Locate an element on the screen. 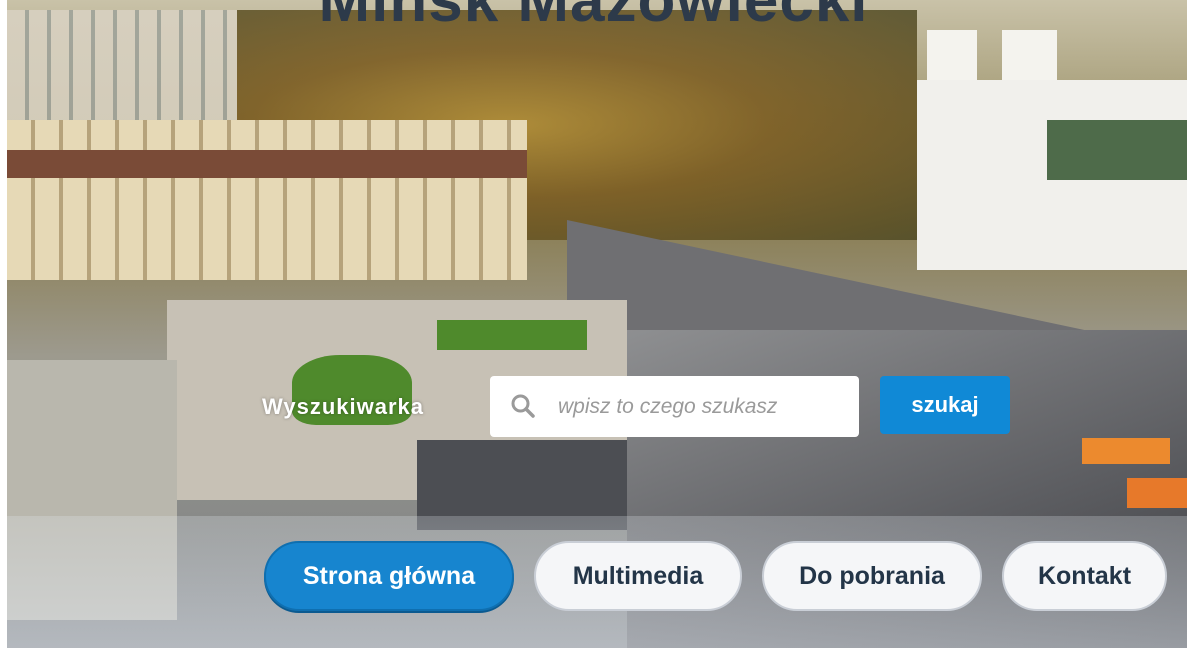  church-roof is located at coordinates (1117, 150).